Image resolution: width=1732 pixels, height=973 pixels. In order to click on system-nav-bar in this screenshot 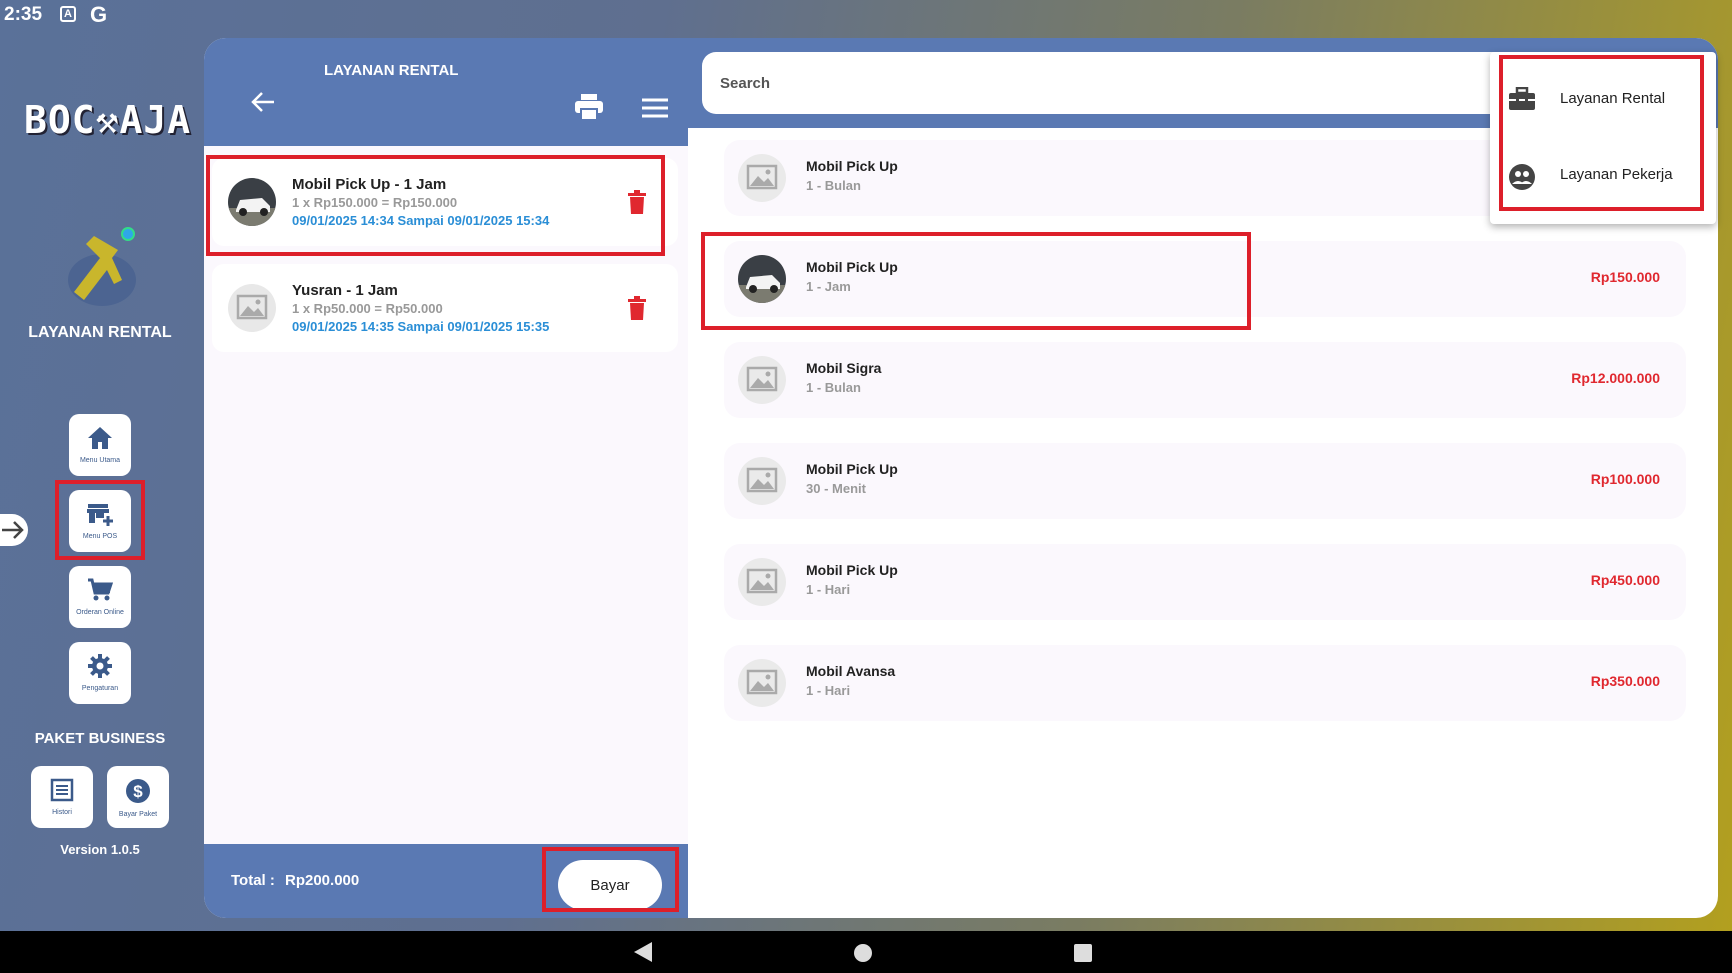, I will do `click(866, 952)`.